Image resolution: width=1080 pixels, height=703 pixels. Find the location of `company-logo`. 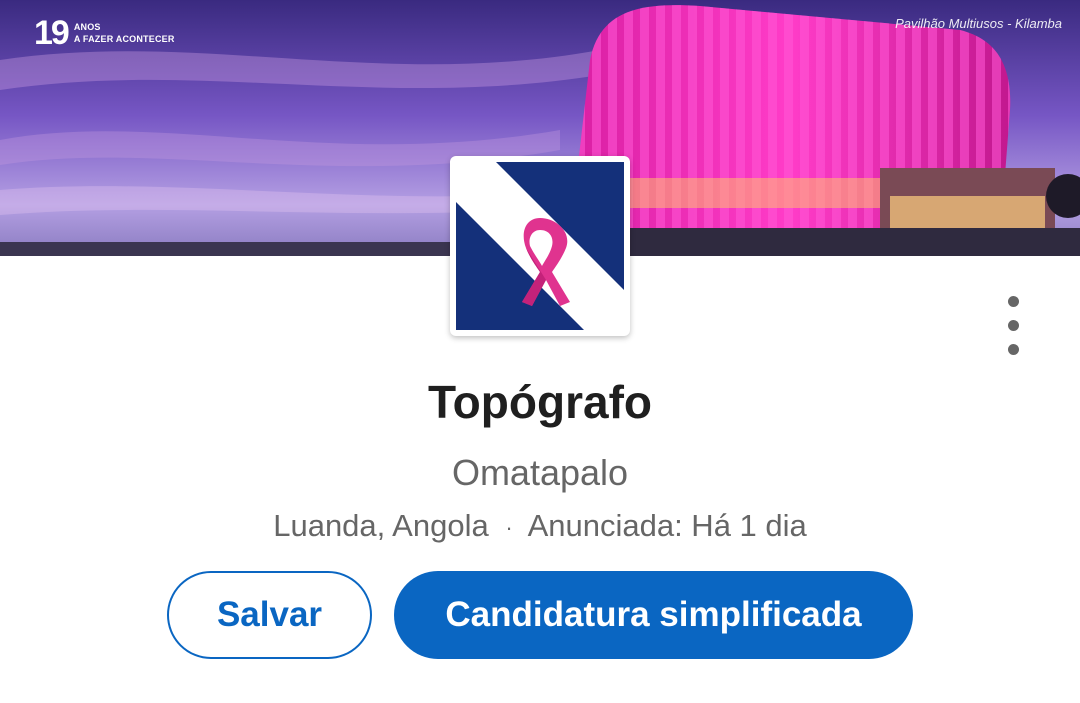

company-logo is located at coordinates (540, 246).